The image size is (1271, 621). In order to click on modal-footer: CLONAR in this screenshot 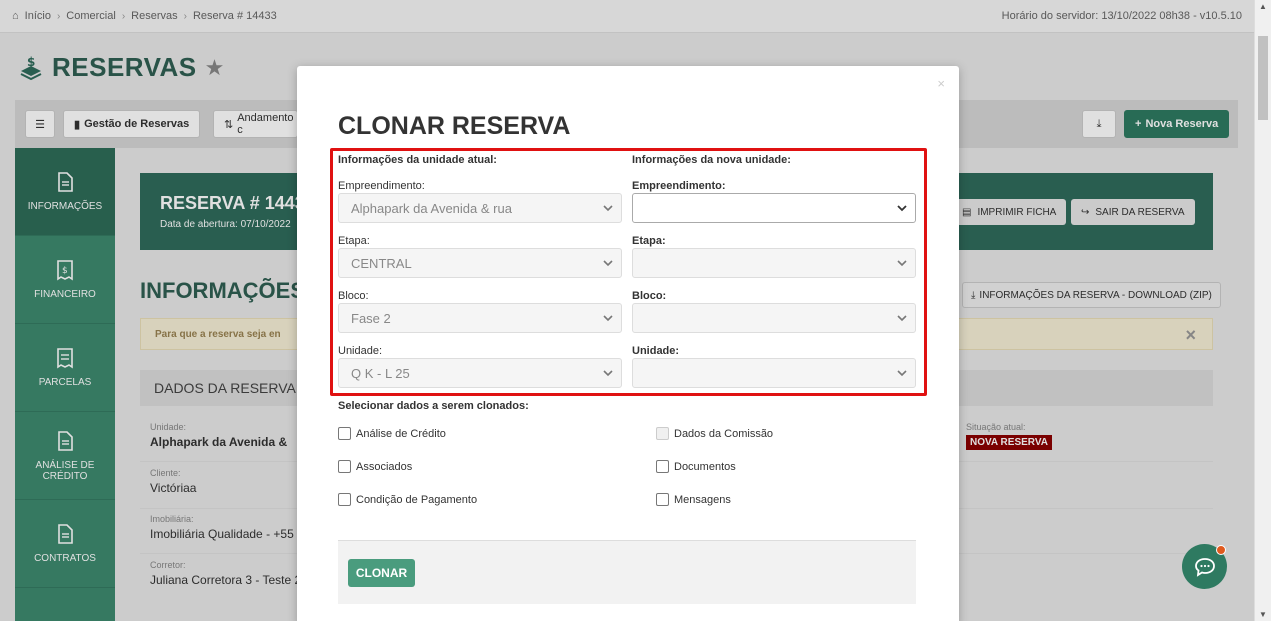, I will do `click(627, 572)`.